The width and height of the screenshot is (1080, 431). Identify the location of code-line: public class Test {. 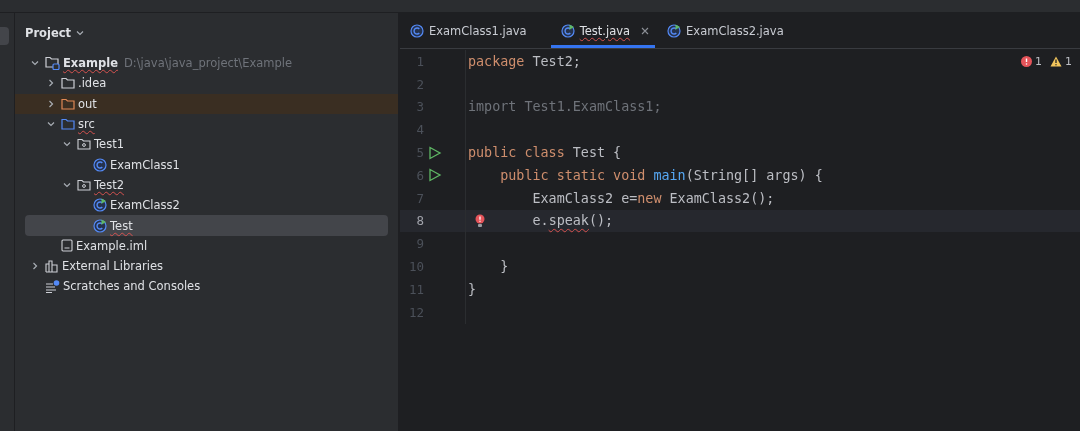
(544, 153).